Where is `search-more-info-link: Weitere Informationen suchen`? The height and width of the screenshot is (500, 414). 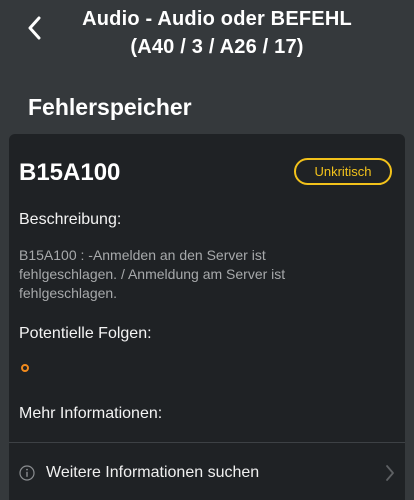 search-more-info-link: Weitere Informationen suchen is located at coordinates (207, 476).